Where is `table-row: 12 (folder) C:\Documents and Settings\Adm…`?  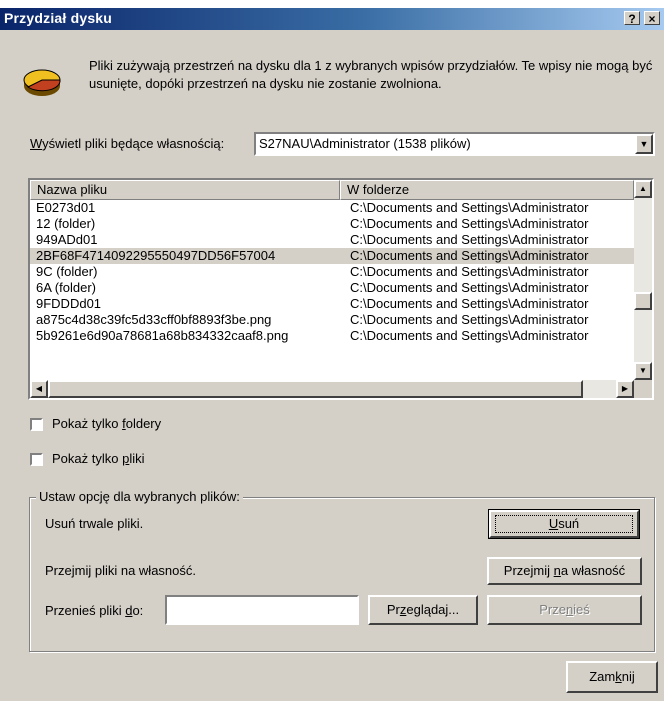
table-row: 12 (folder) C:\Documents and Settings\Adm… is located at coordinates (332, 224).